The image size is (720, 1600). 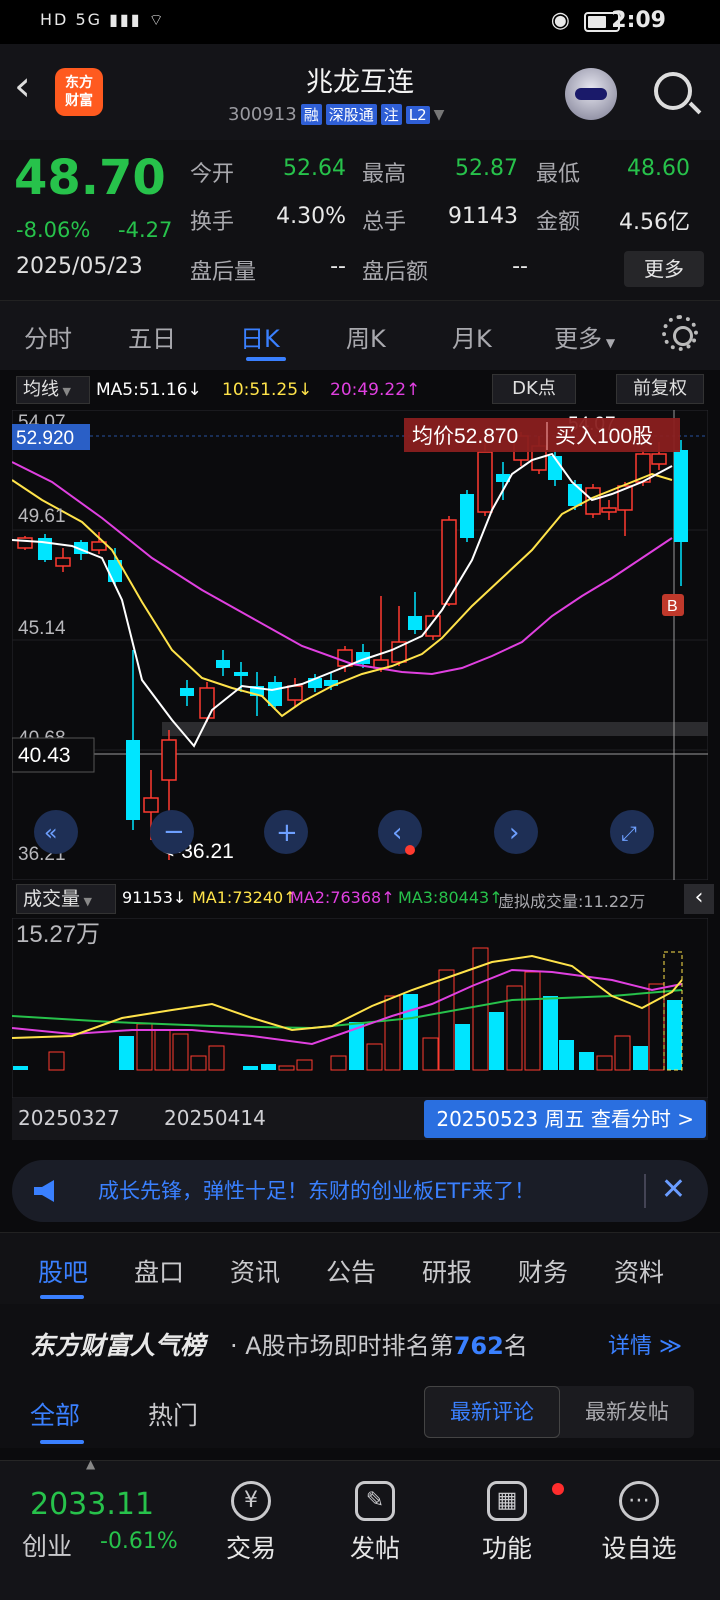 What do you see at coordinates (558, 174) in the screenshot?
I see `low-label: 最低` at bounding box center [558, 174].